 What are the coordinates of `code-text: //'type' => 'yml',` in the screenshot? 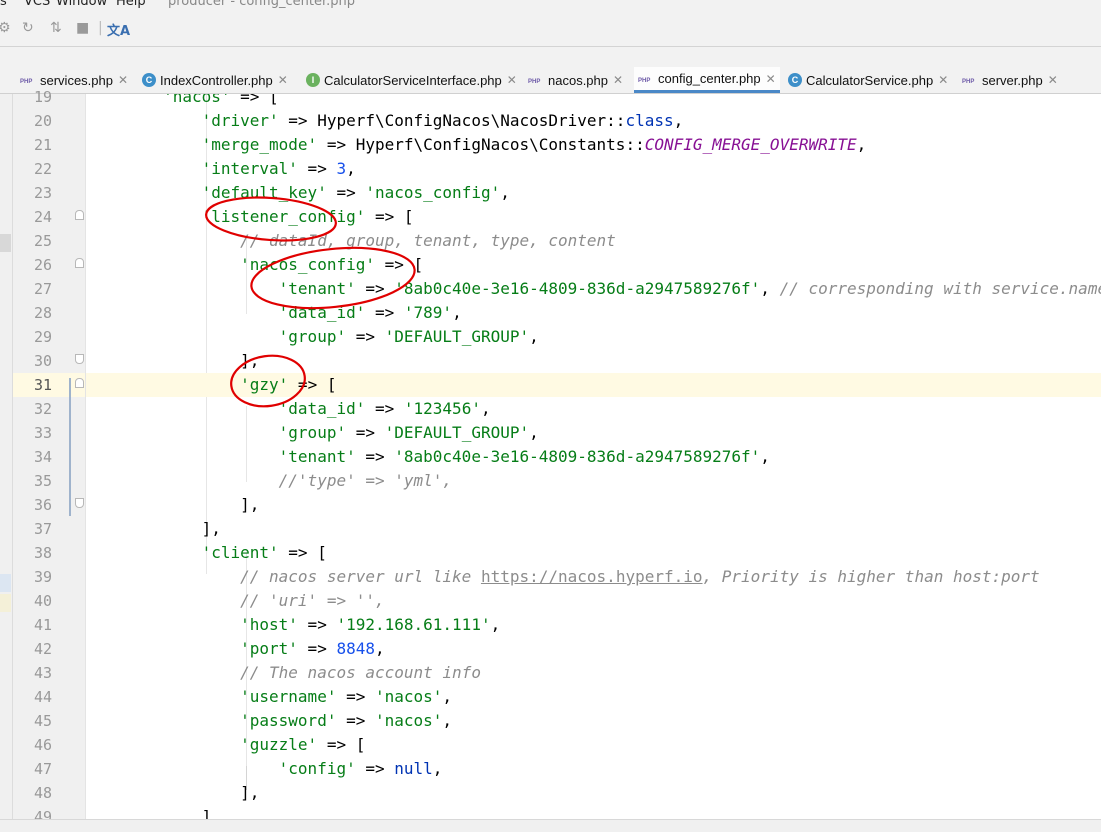 It's located at (269, 481).